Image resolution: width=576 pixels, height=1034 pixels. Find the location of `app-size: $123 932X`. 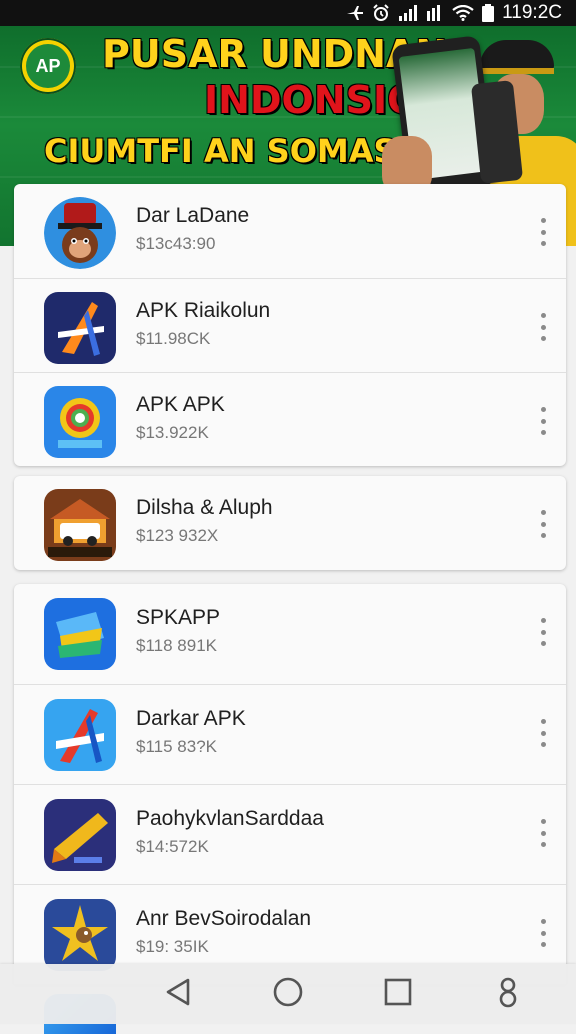

app-size: $123 932X is located at coordinates (177, 535).